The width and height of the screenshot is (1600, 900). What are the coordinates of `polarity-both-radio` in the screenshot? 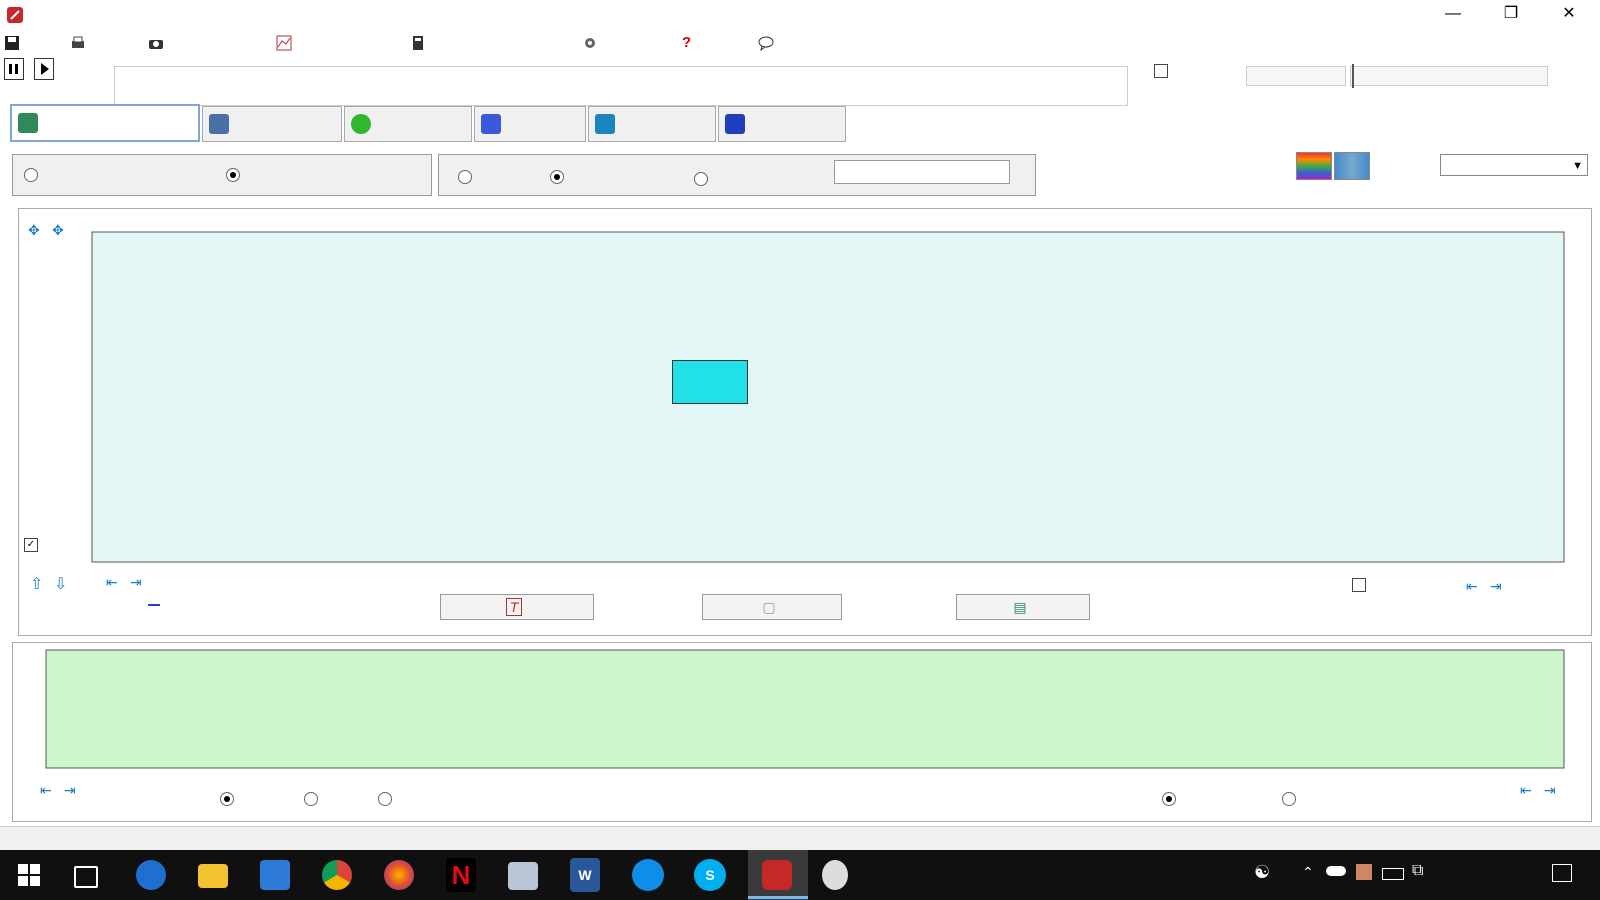 It's located at (227, 799).